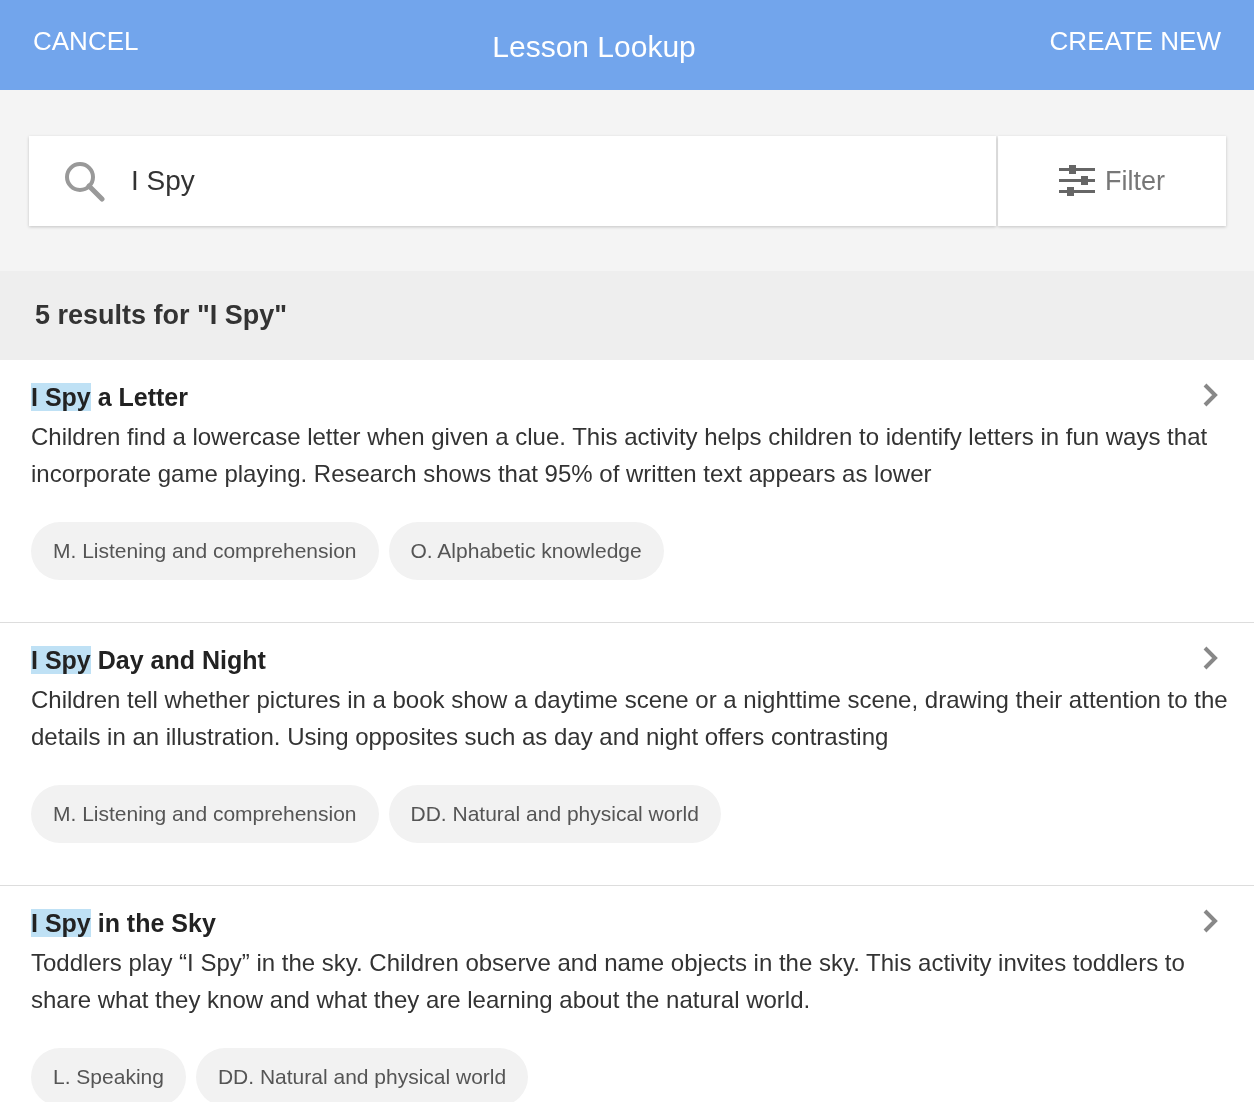 This screenshot has width=1254, height=1102. What do you see at coordinates (1112, 181) in the screenshot?
I see `filter-button: Filter` at bounding box center [1112, 181].